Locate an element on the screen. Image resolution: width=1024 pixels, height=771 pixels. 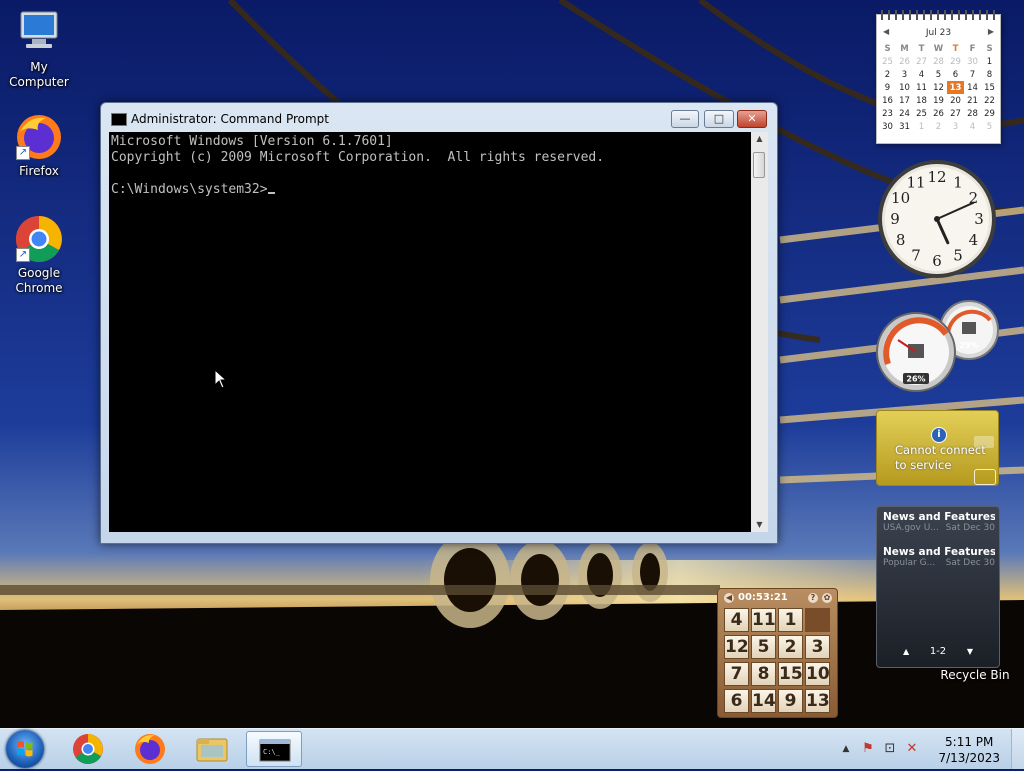
desktop-icon-recycle-bin: Recycle Bin is located at coordinates (975, 675).